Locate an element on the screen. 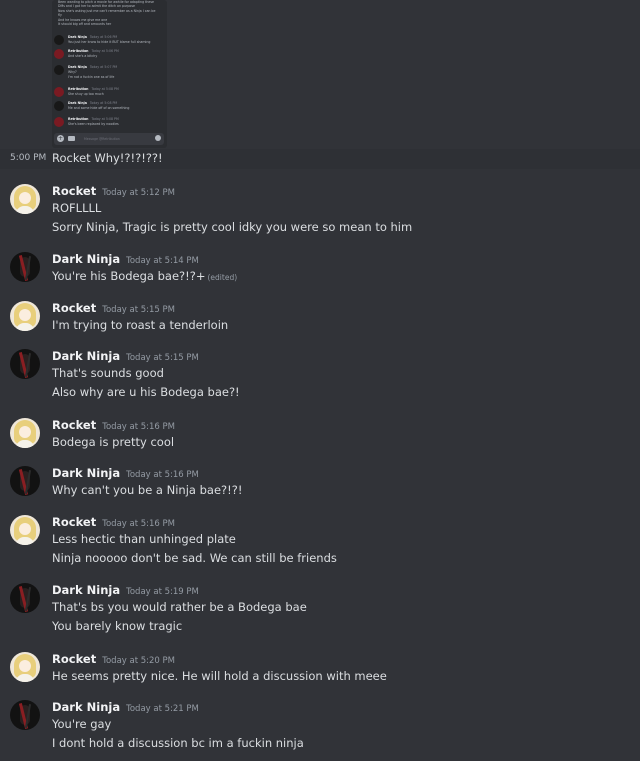 The width and height of the screenshot is (640, 761). embed-username: Dark Ninja Today at 5:08 PM is located at coordinates (93, 103).